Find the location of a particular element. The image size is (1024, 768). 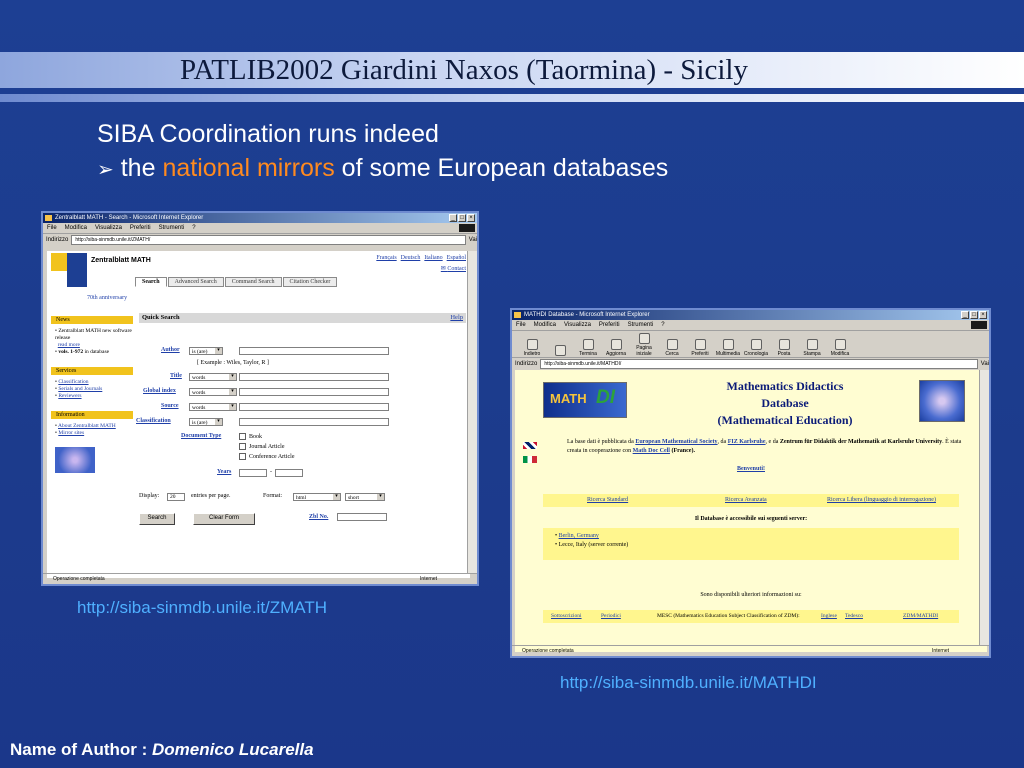

source-select: words is located at coordinates (213, 407).